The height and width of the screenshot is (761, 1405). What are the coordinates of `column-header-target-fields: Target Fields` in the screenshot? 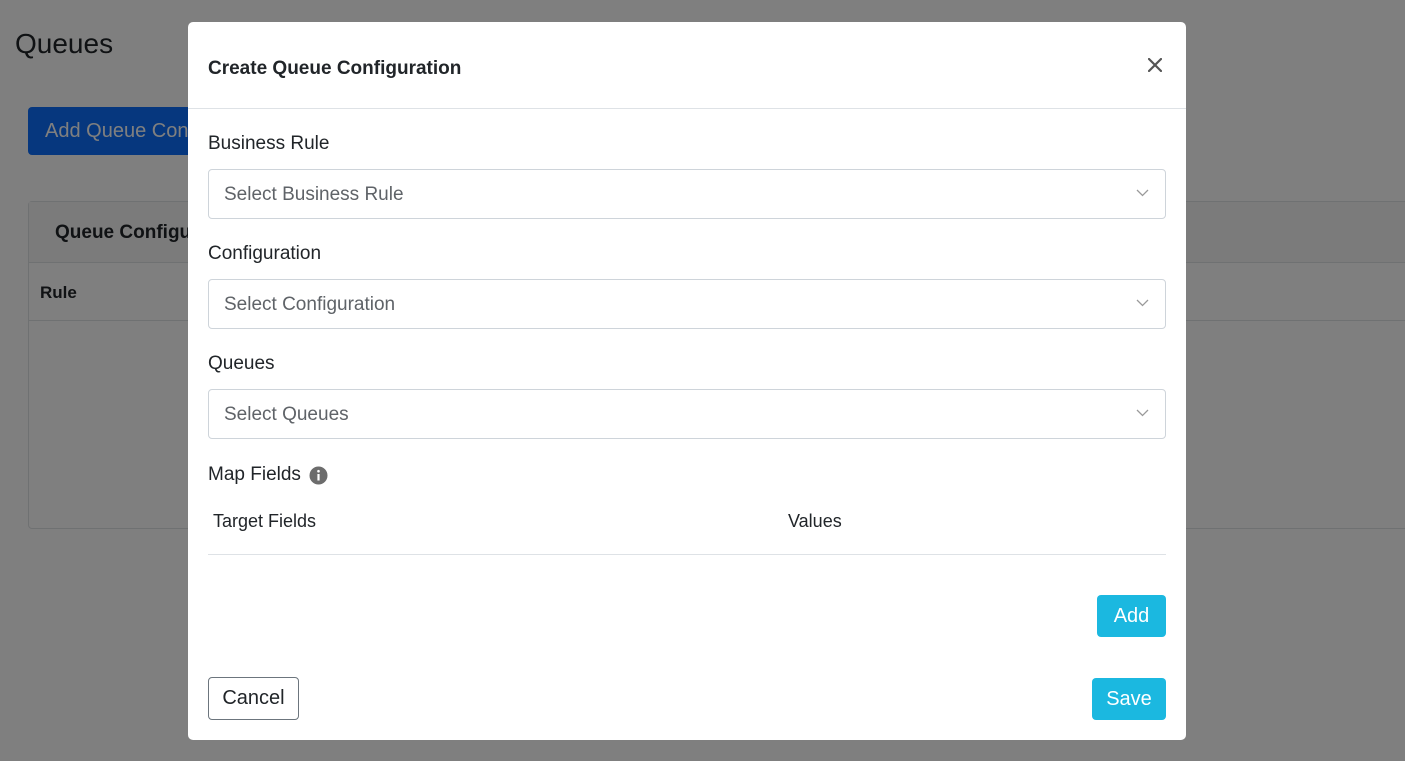 It's located at (265, 521).